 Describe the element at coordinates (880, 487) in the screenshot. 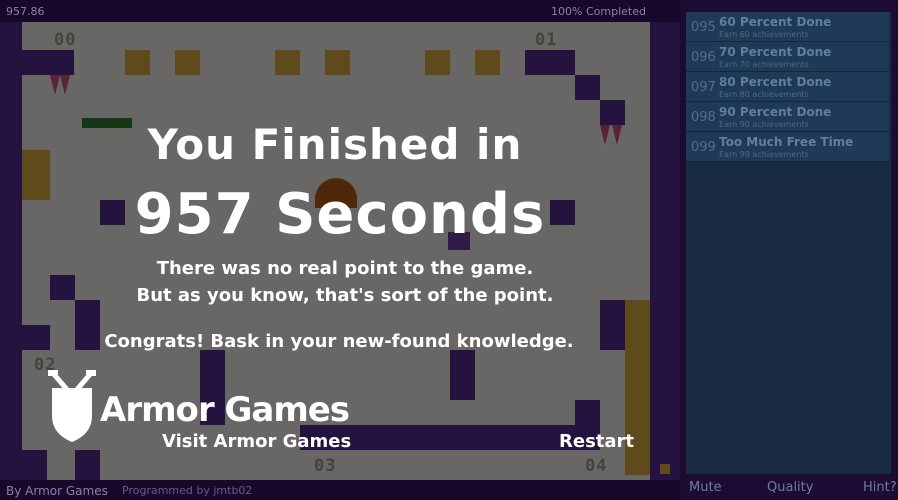

I see `hint-button: Hint?` at that location.